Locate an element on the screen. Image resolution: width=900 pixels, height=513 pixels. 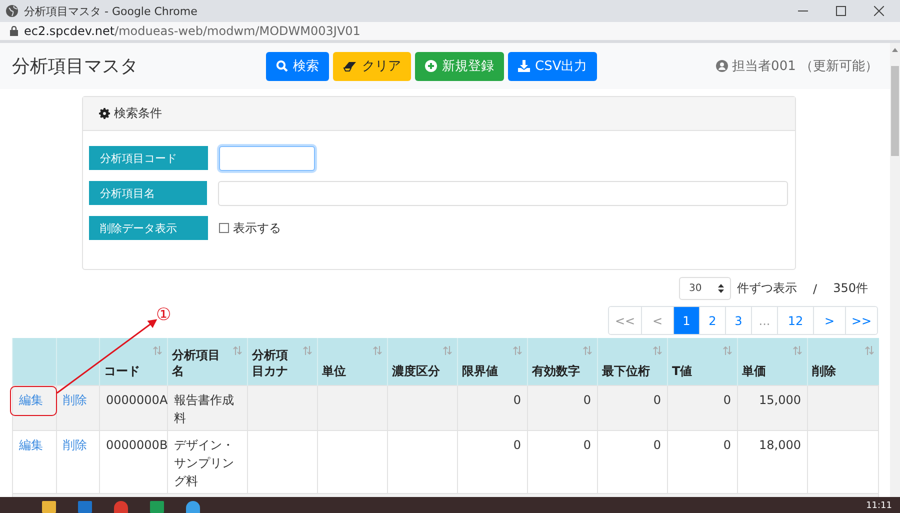
column-header: 限界値 is located at coordinates (493, 361).